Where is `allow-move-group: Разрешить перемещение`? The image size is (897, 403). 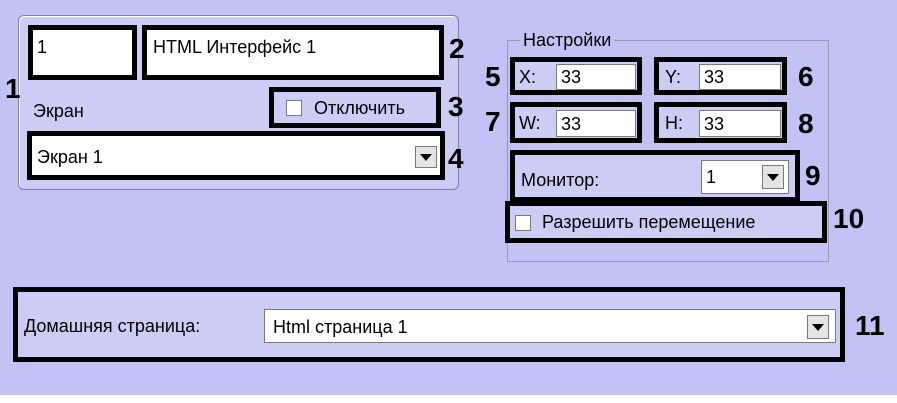 allow-move-group: Разрешить перемещение is located at coordinates (666, 222).